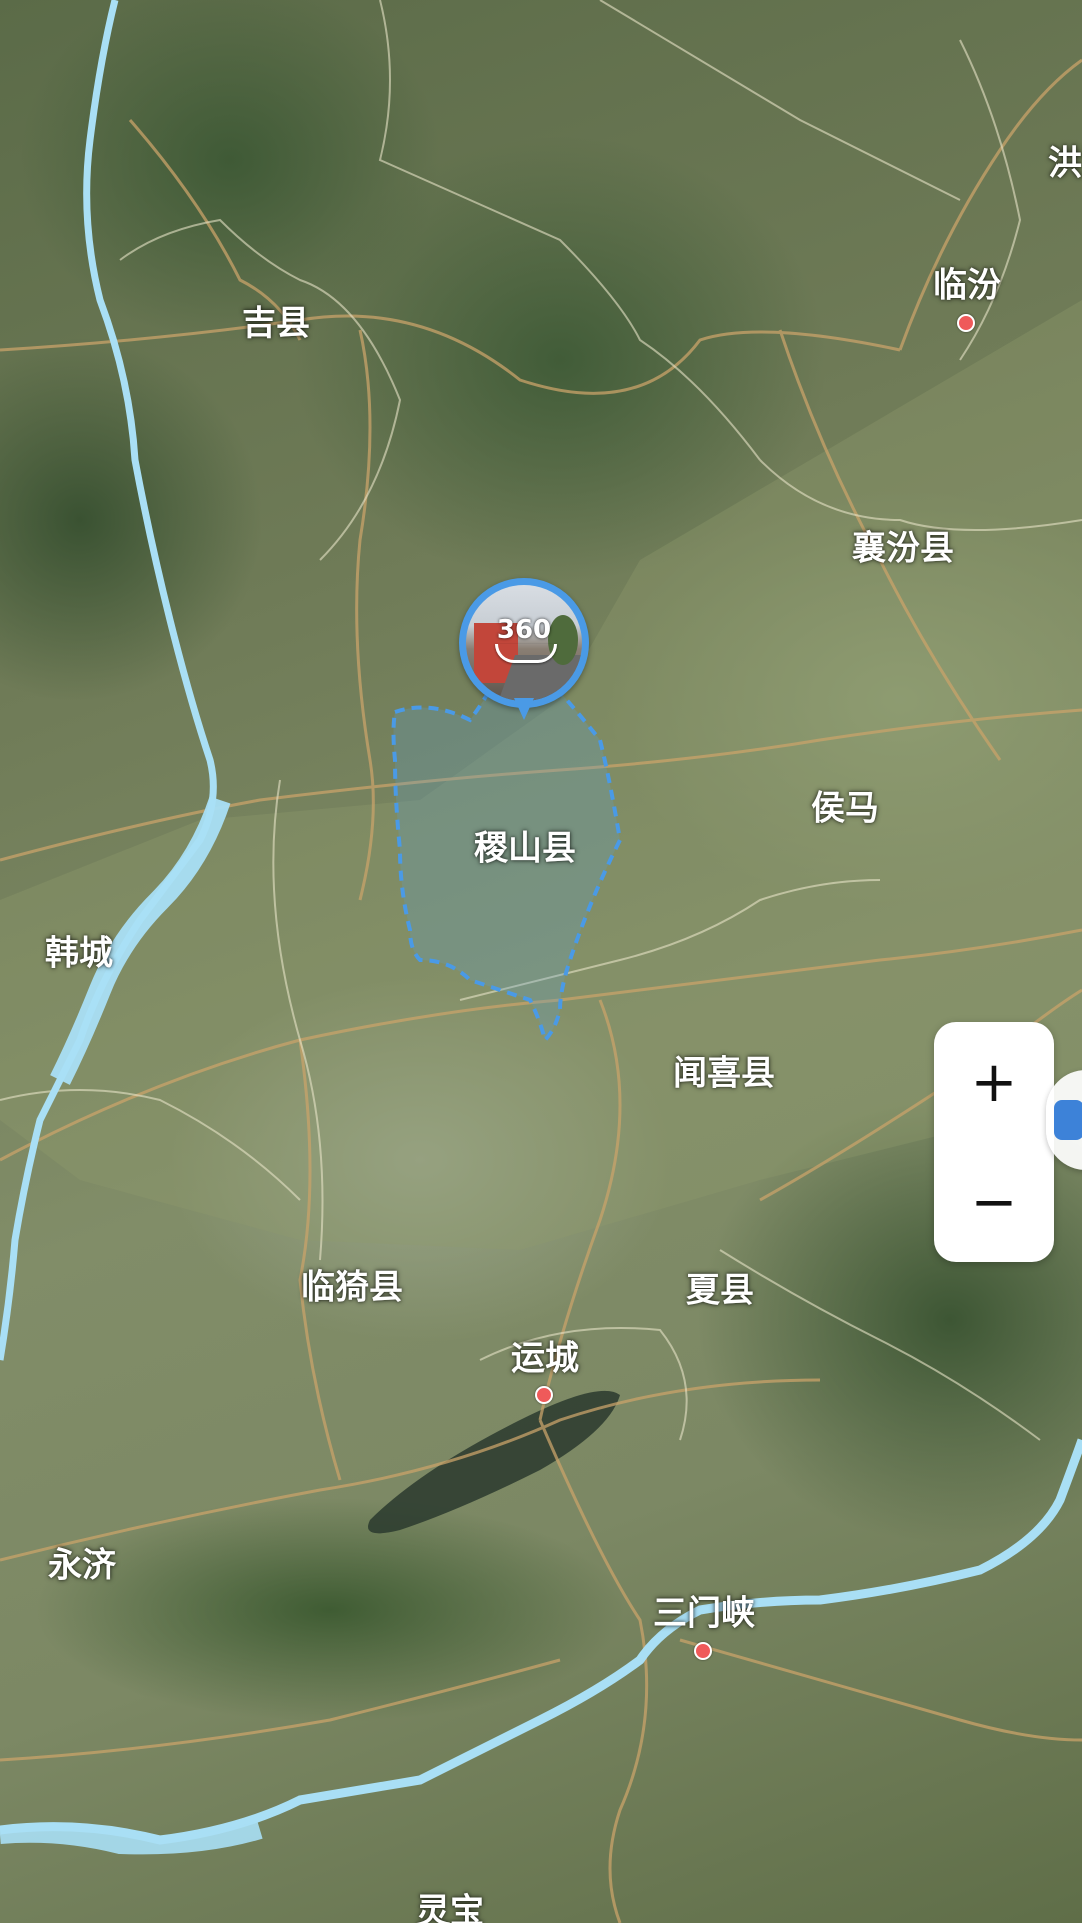 This screenshot has height=1923, width=1082. I want to click on place-label-hong: 洪洞, so click(1065, 160).